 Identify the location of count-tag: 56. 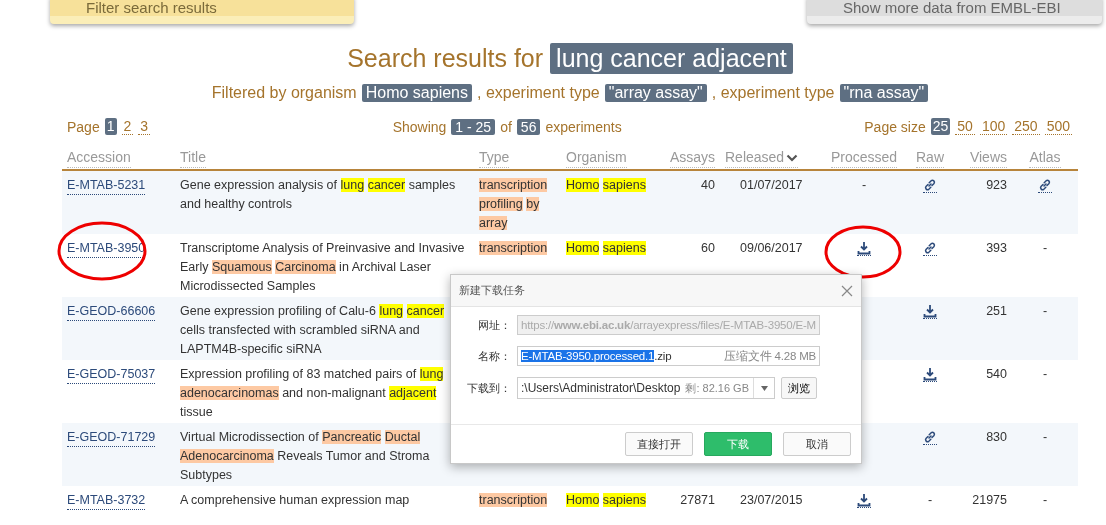
(528, 126).